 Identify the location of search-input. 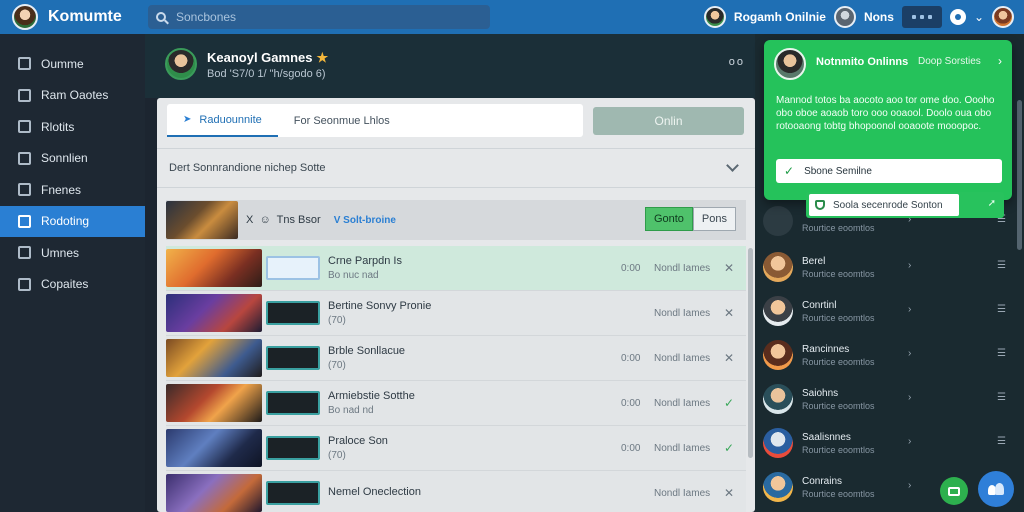
(326, 17).